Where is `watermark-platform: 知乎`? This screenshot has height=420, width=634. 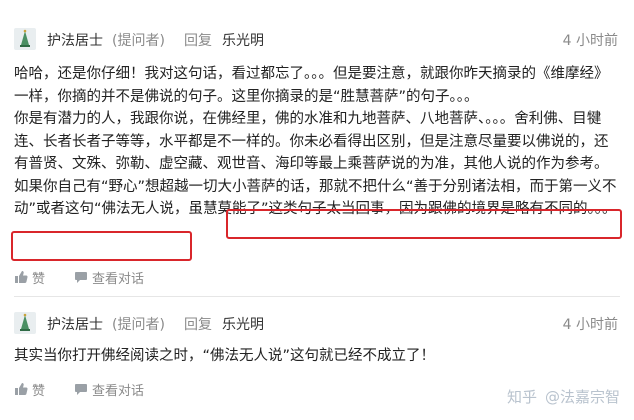 watermark-platform: 知乎 is located at coordinates (521, 397).